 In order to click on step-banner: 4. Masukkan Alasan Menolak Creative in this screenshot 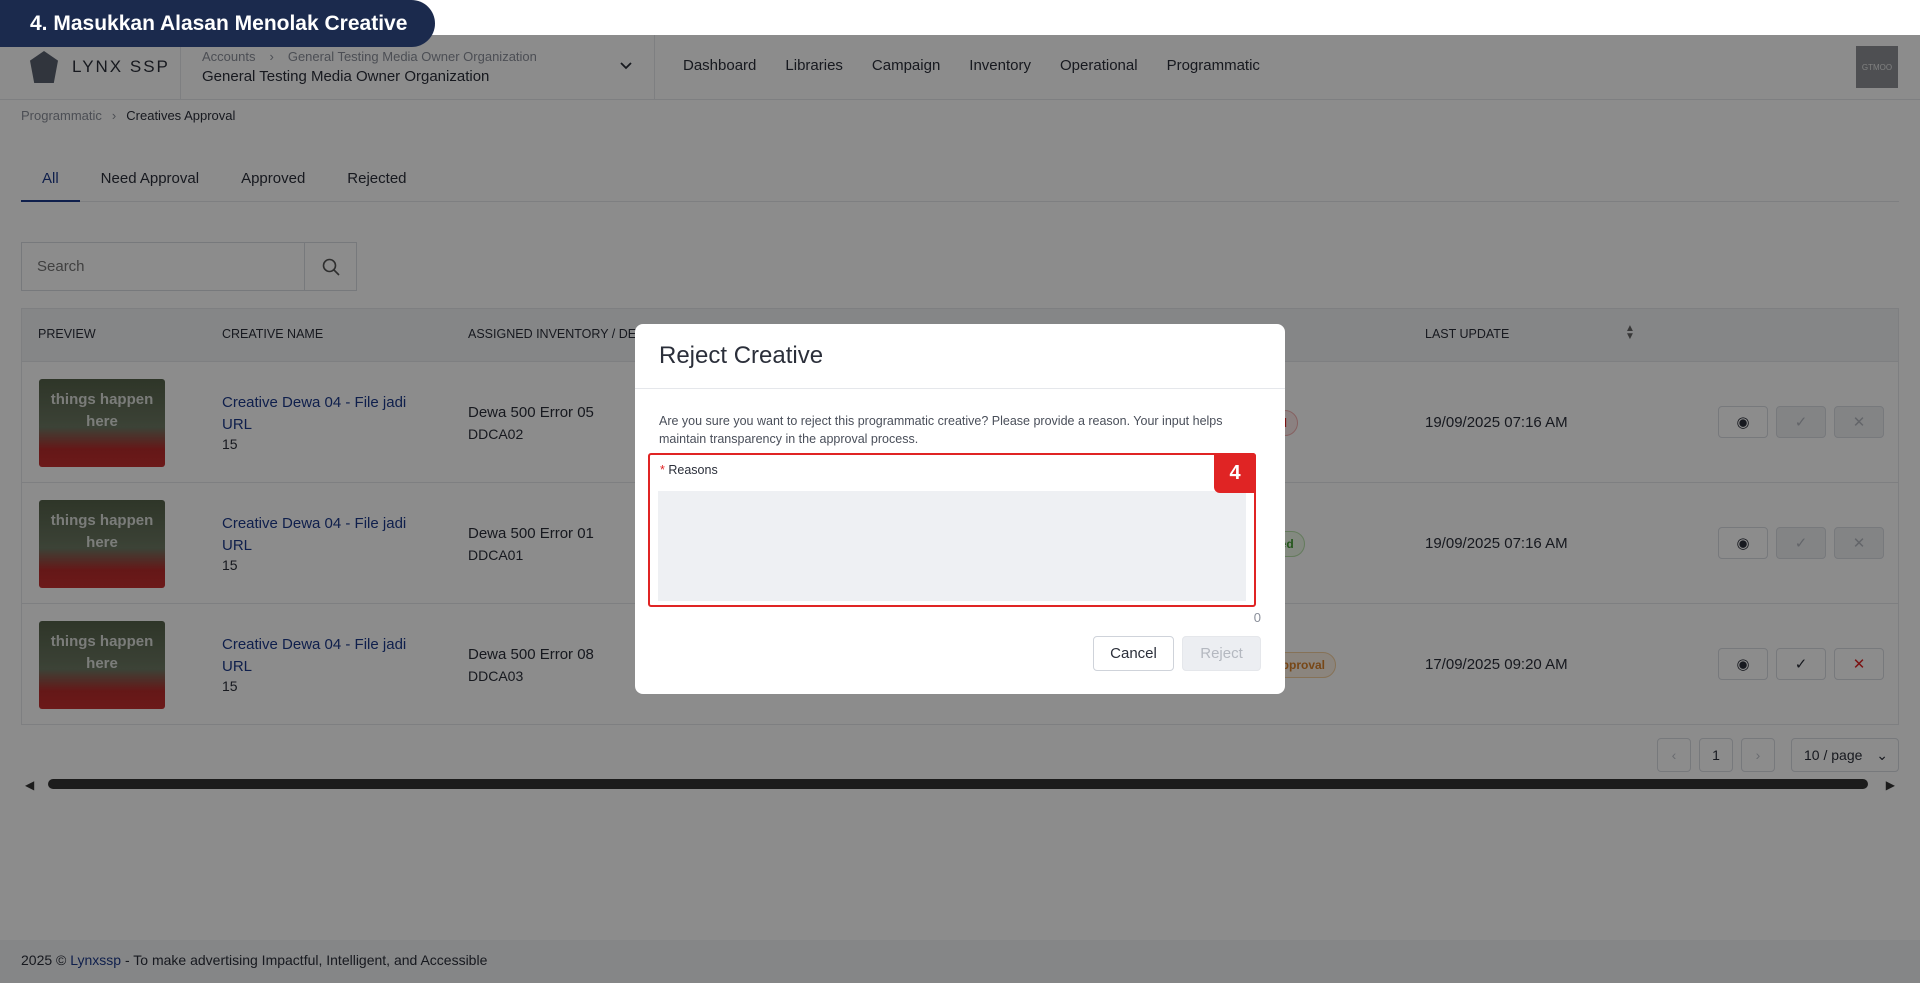, I will do `click(218, 23)`.